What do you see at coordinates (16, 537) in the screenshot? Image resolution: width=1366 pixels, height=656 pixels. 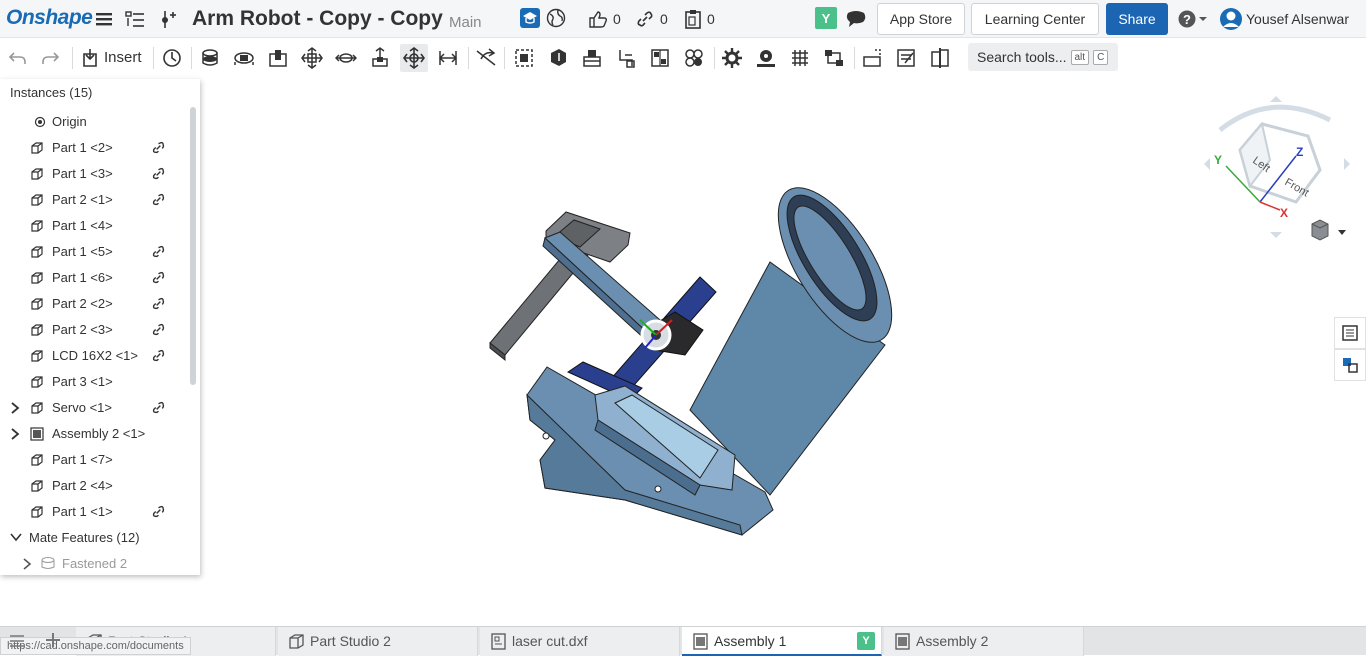 I see `chevron-down-icon` at bounding box center [16, 537].